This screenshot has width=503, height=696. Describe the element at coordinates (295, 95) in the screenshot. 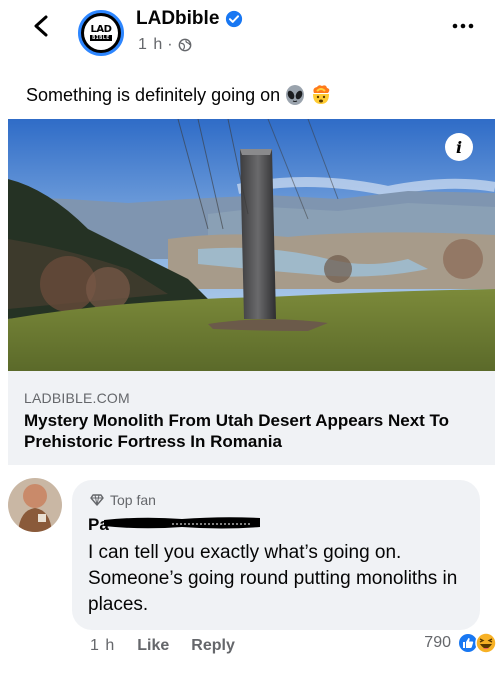

I see `alien-emoji` at that location.